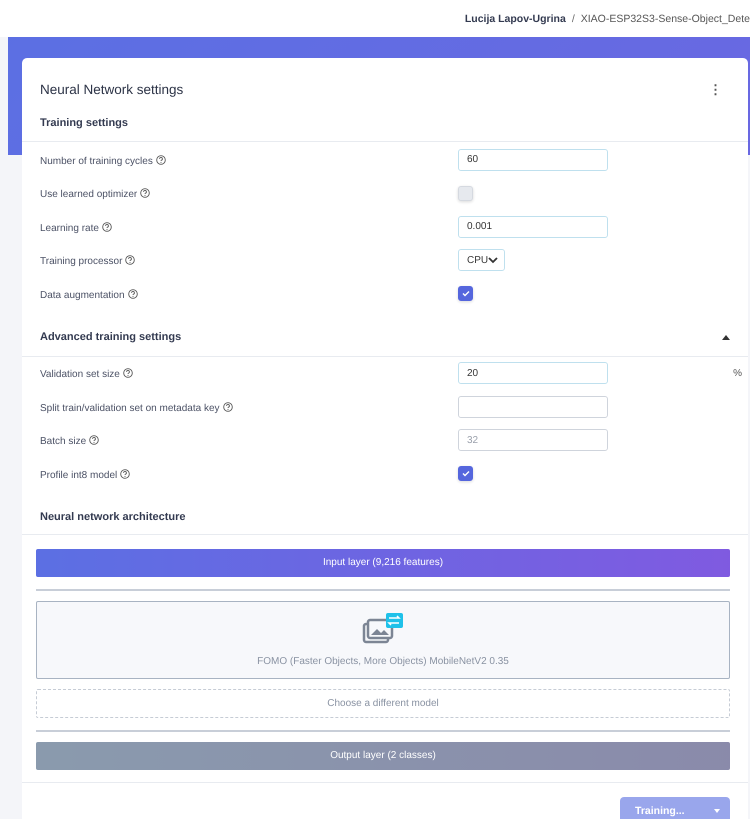  What do you see at coordinates (533, 373) in the screenshot?
I see `input-field: 20` at bounding box center [533, 373].